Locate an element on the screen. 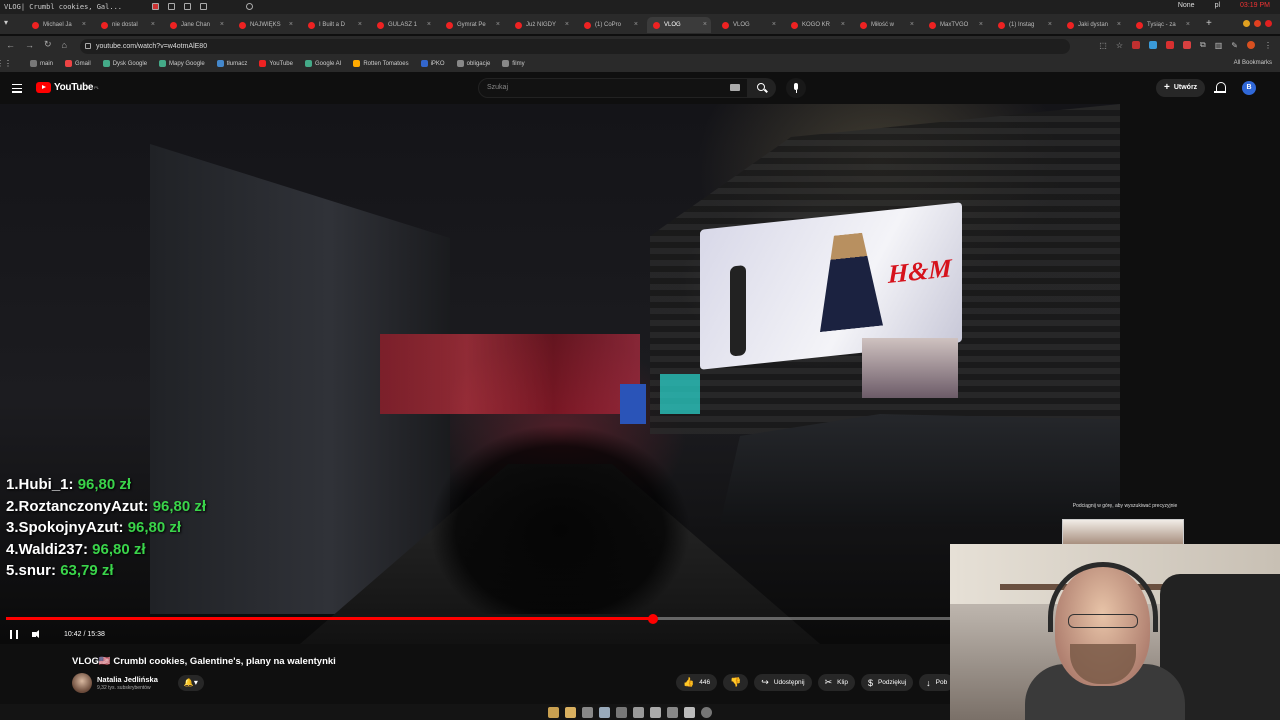 This screenshot has height=720, width=1280. search-button is located at coordinates (762, 88).